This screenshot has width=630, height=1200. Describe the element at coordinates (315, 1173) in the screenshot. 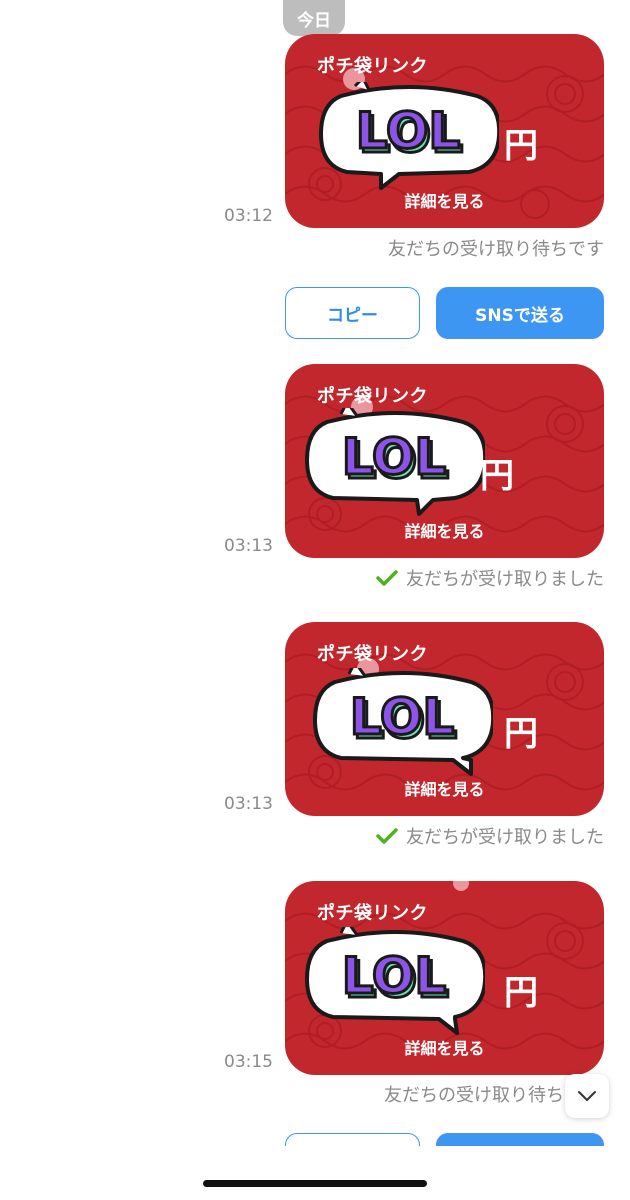

I see `bottom-mask` at that location.